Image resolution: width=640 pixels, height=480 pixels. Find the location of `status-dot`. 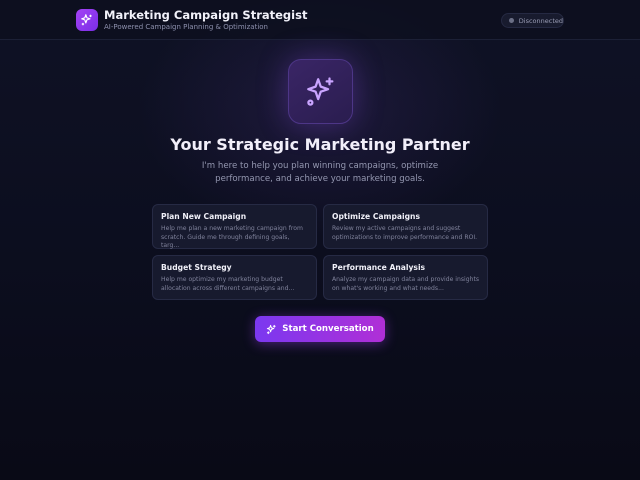

status-dot is located at coordinates (511, 20).